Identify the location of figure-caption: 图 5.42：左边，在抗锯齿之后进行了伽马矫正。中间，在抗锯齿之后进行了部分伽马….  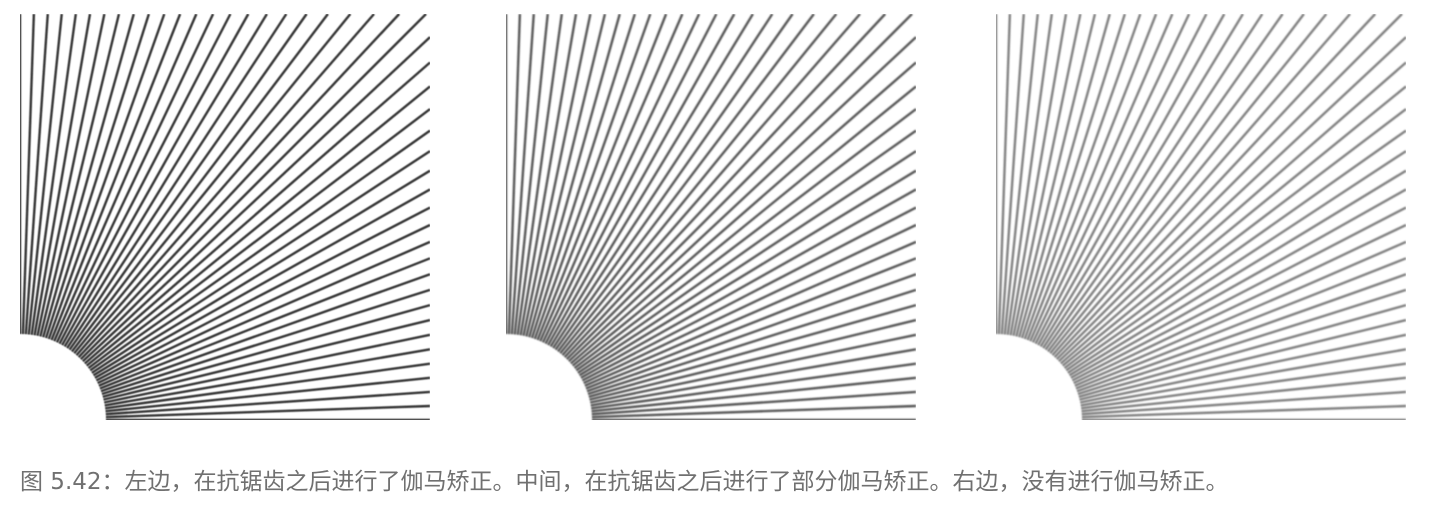
(624, 482).